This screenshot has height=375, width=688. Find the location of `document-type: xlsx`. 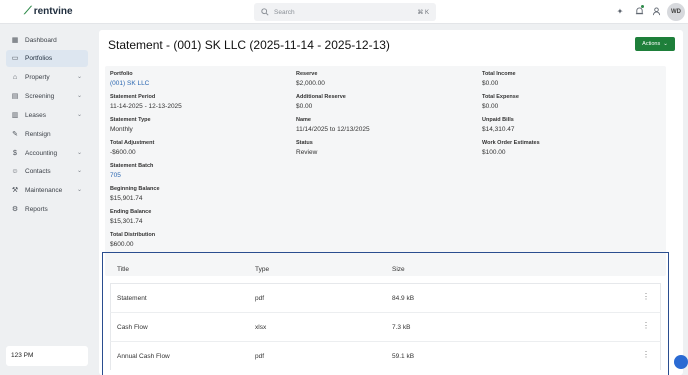

document-type: xlsx is located at coordinates (261, 327).